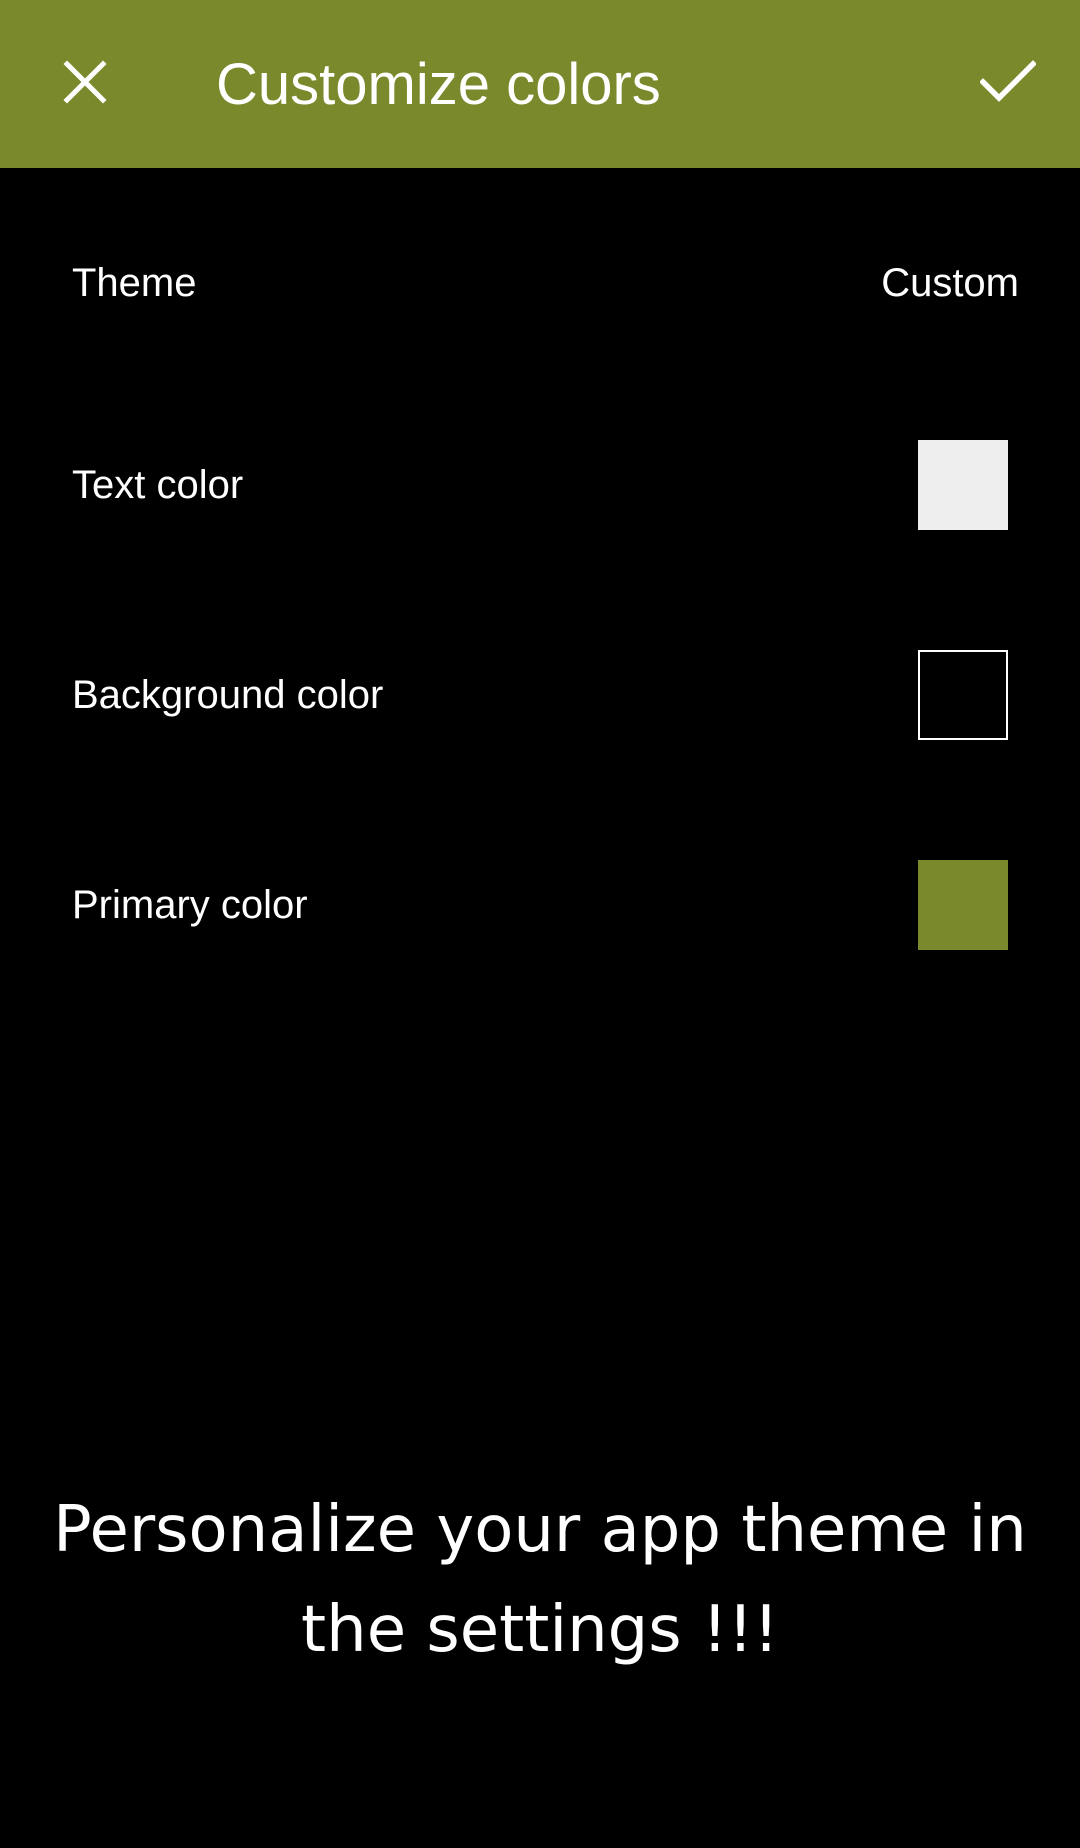 This screenshot has width=1080, height=1848. I want to click on page-title: Customize colors, so click(438, 84).